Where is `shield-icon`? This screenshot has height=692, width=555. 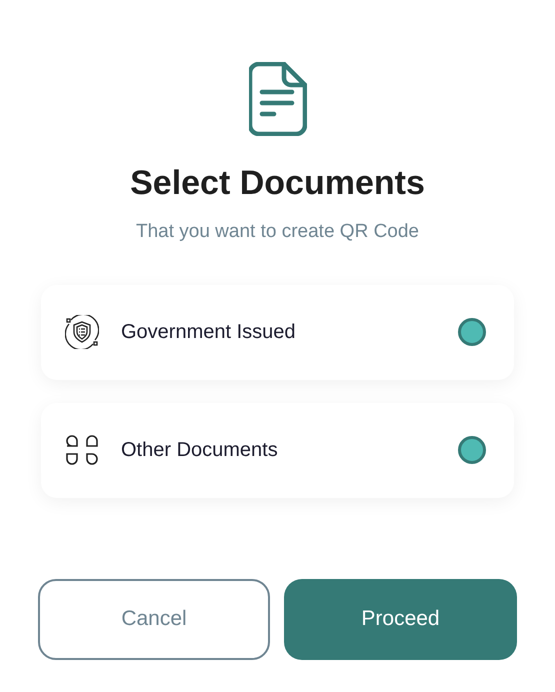
shield-icon is located at coordinates (82, 332).